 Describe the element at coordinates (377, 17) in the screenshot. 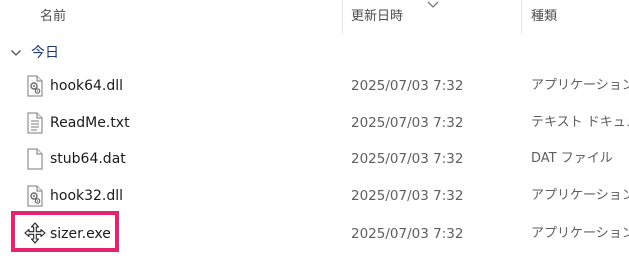

I see `column-header-date: 更新日時` at that location.